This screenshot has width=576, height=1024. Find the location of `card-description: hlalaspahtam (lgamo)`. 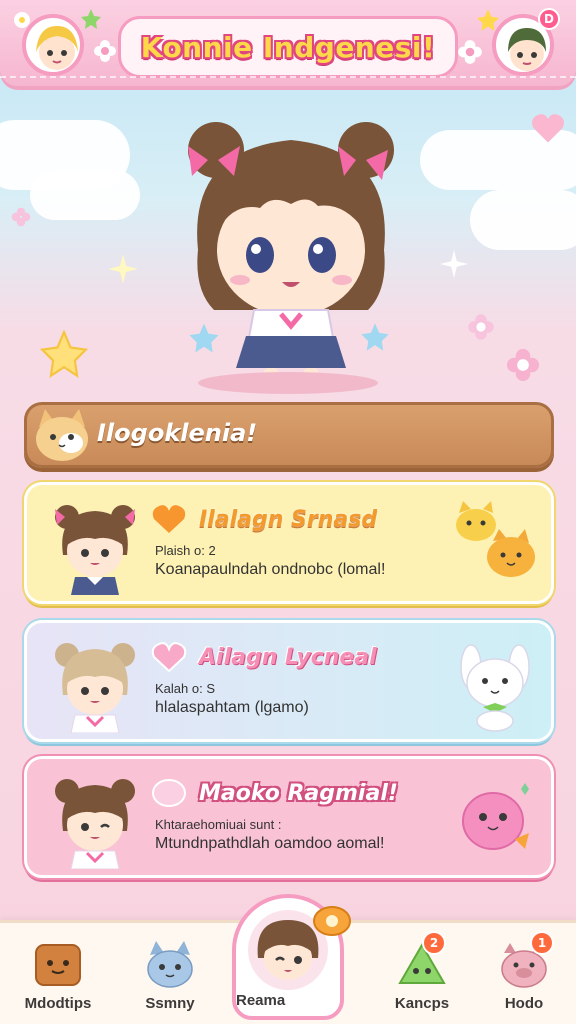

card-description: hlalaspahtam (lgamo) is located at coordinates (232, 707).